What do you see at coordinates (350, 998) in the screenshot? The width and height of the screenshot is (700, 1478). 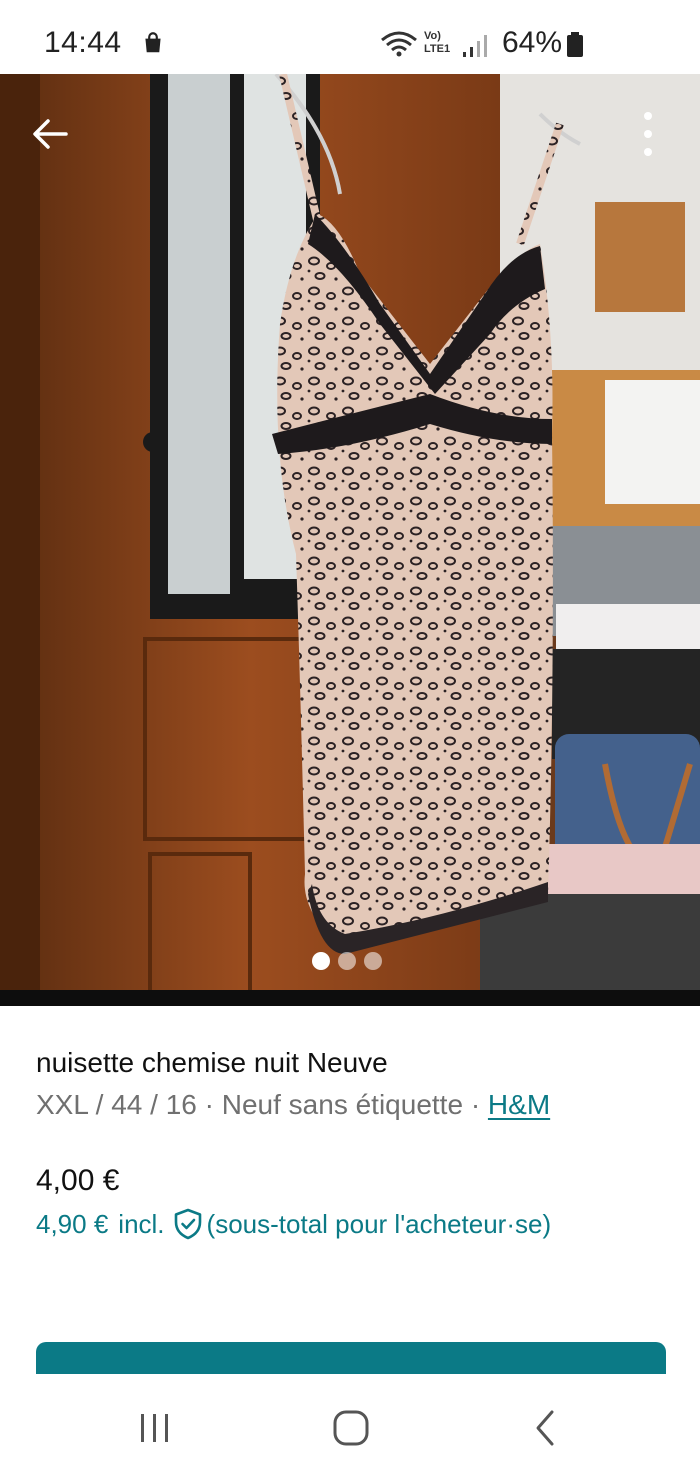 I see `image-bottom-border` at bounding box center [350, 998].